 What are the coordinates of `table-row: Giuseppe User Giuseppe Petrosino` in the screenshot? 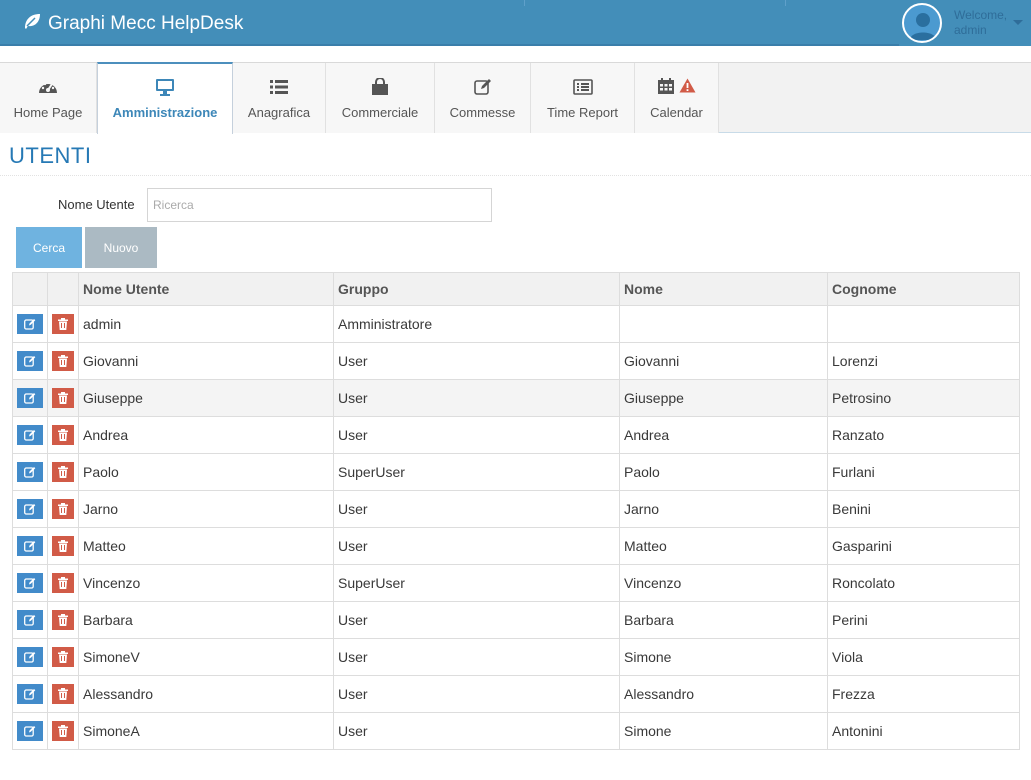 It's located at (516, 398).